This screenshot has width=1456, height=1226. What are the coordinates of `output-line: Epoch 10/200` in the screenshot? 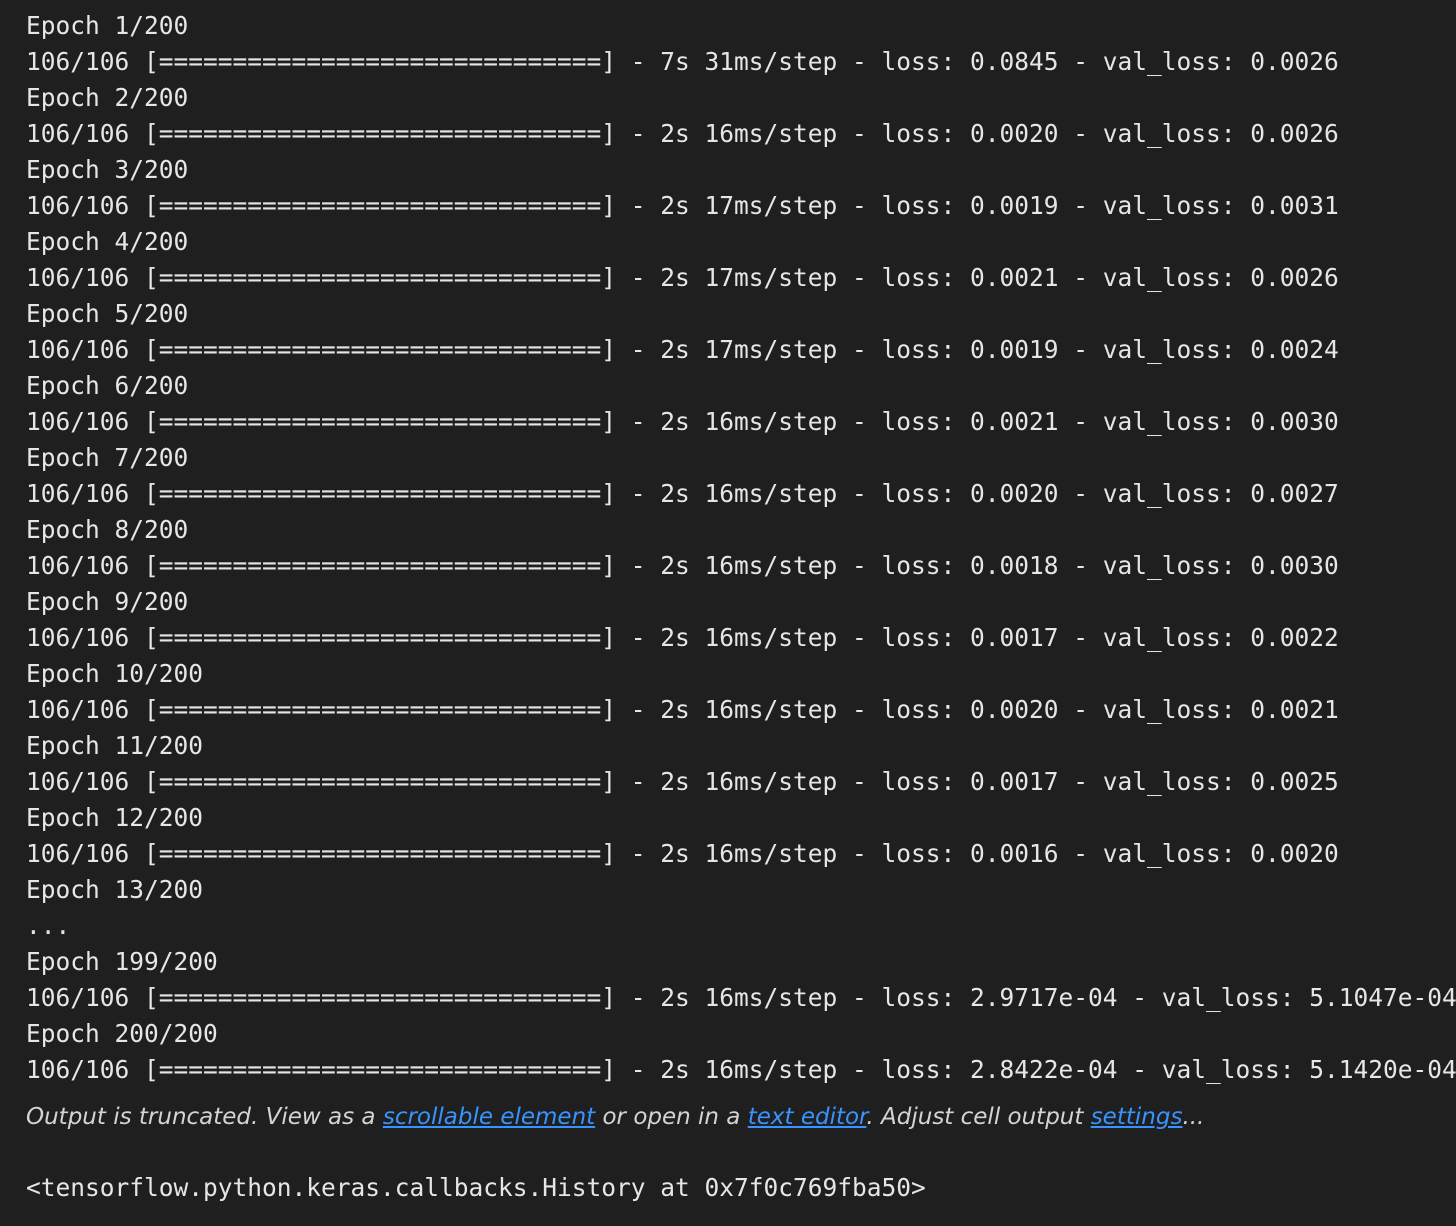 It's located at (115, 673).